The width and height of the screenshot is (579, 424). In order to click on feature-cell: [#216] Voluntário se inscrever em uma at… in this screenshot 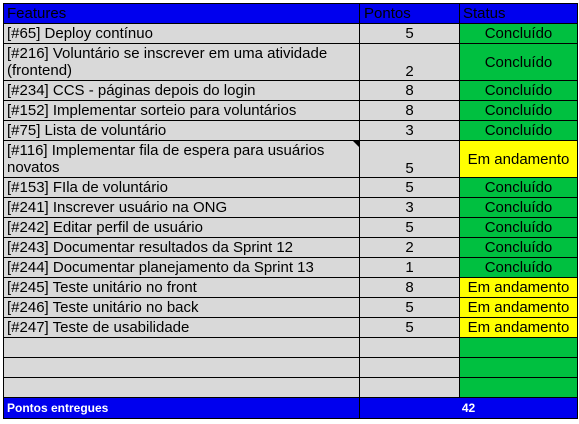, I will do `click(181, 62)`.